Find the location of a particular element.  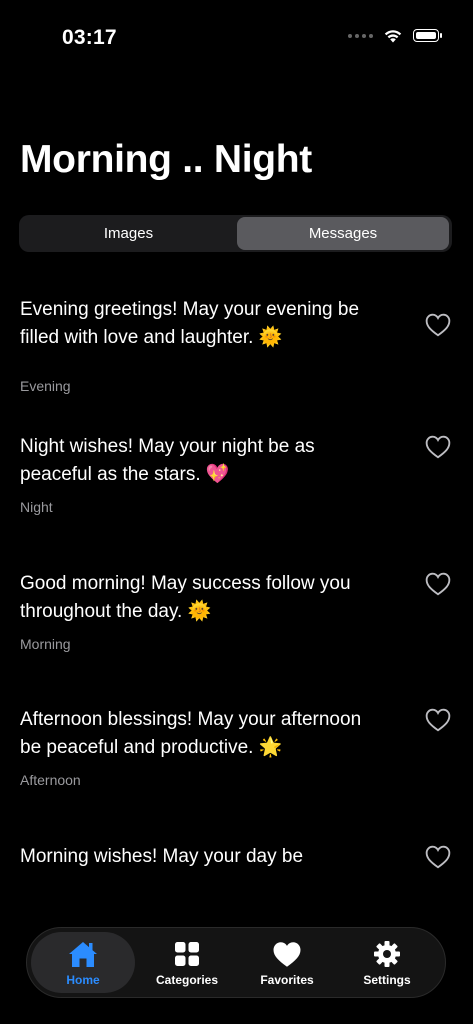

tab-bar: Home Categories Favorites Settings is located at coordinates (236, 962).